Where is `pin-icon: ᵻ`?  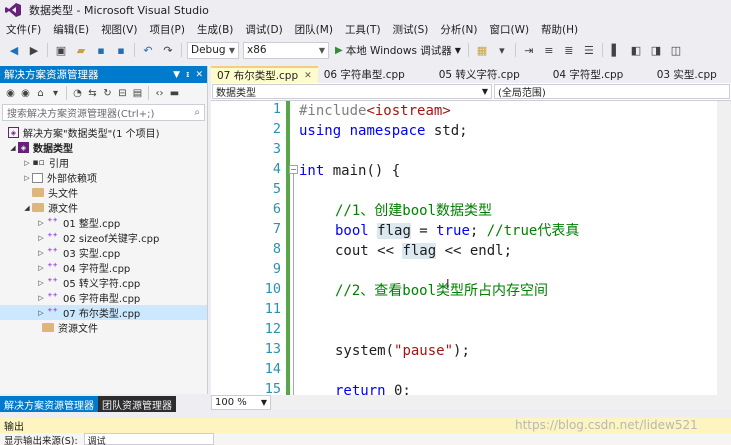 pin-icon: ᵻ is located at coordinates (187, 75).